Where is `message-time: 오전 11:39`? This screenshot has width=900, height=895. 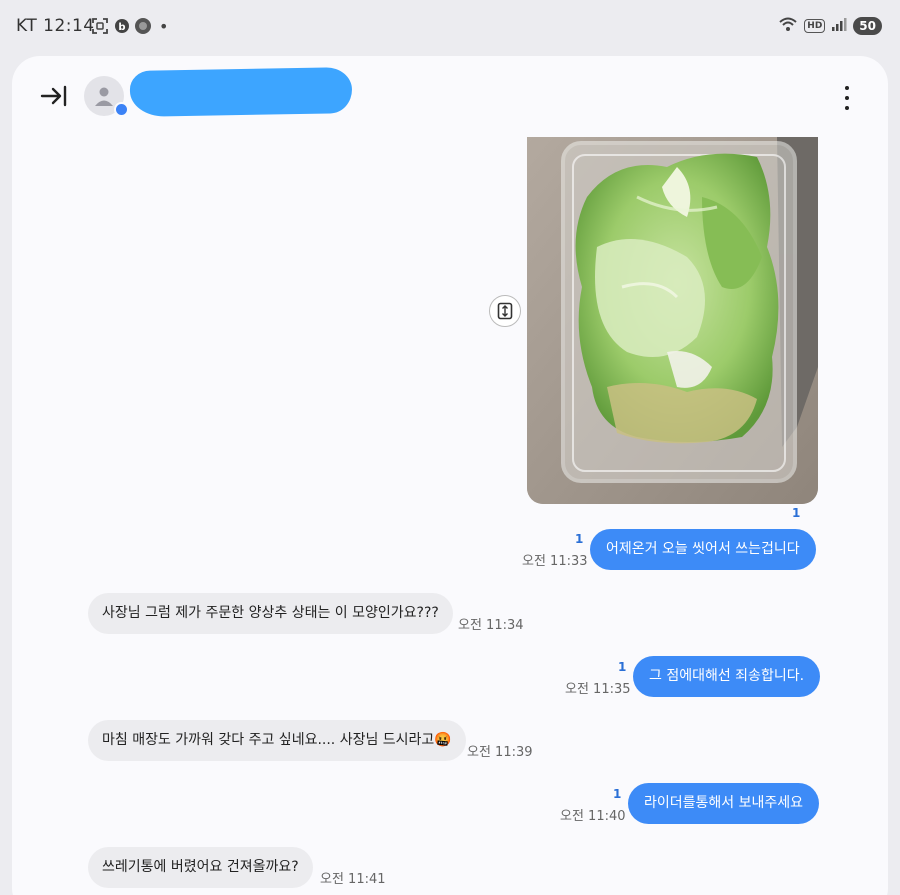 message-time: 오전 11:39 is located at coordinates (500, 752).